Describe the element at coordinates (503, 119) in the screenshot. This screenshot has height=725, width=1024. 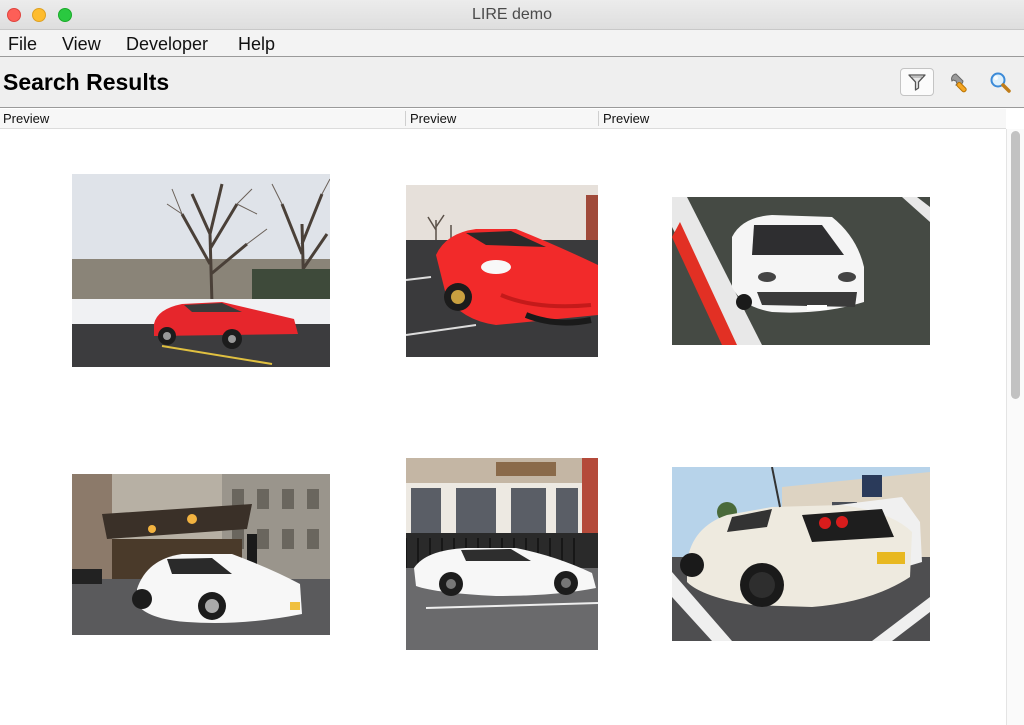
I see `table-column-header: Preview Preview Preview` at that location.